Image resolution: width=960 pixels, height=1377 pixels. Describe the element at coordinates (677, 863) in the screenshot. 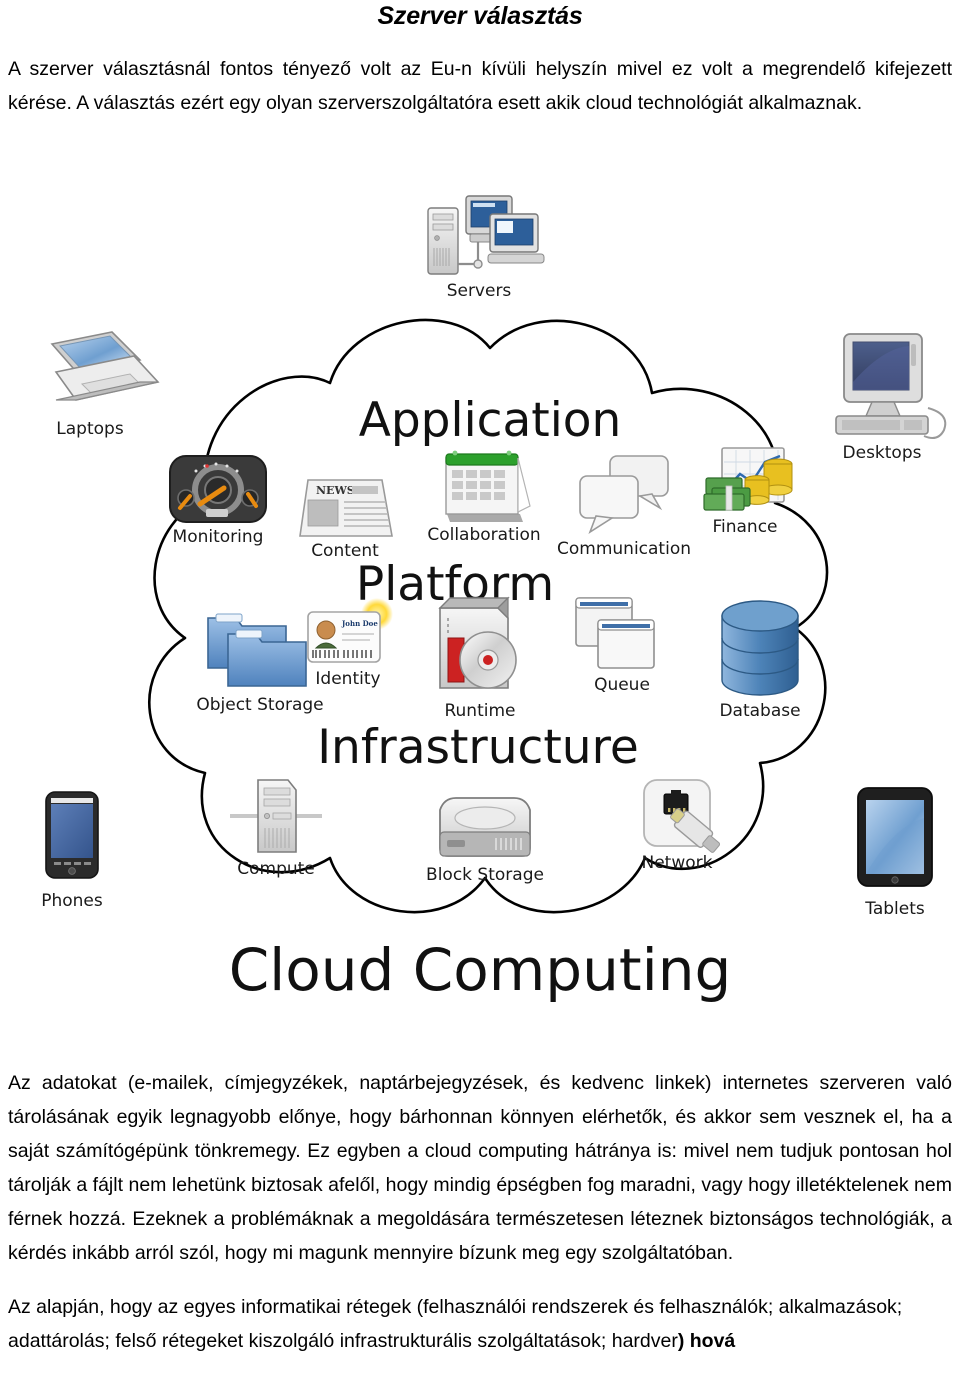

I see `service-label-network: Network` at that location.